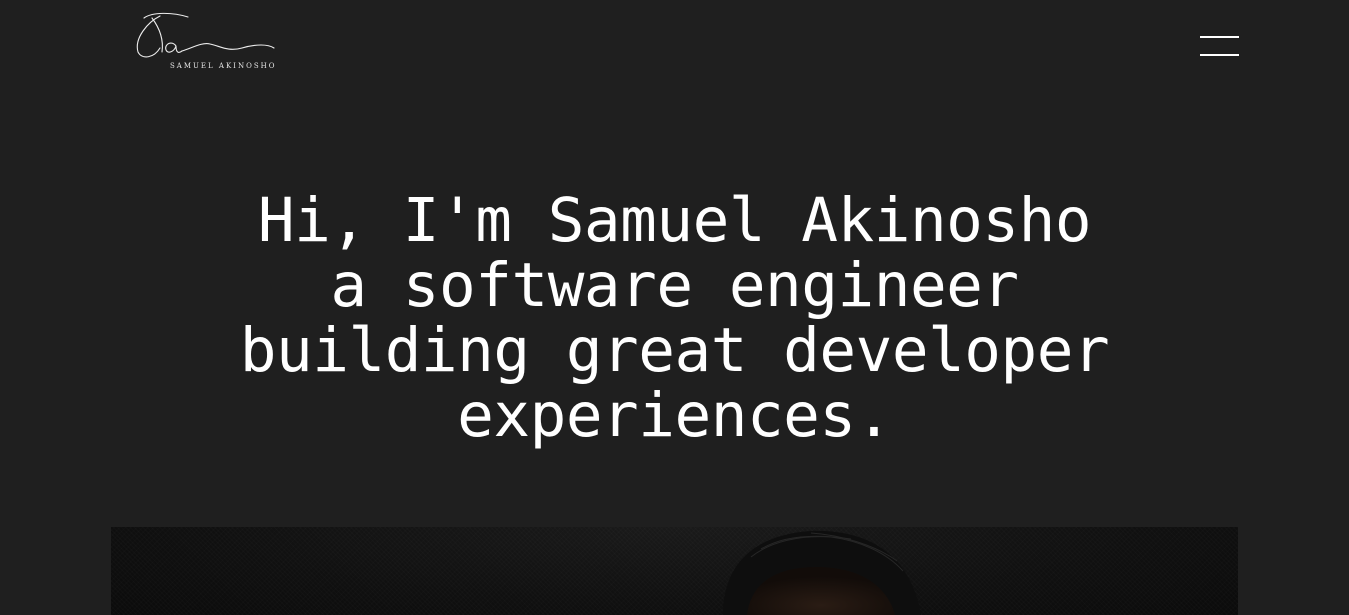 This screenshot has height=615, width=1349. I want to click on logo: SAMUEL AKINOSHO, so click(205, 39).